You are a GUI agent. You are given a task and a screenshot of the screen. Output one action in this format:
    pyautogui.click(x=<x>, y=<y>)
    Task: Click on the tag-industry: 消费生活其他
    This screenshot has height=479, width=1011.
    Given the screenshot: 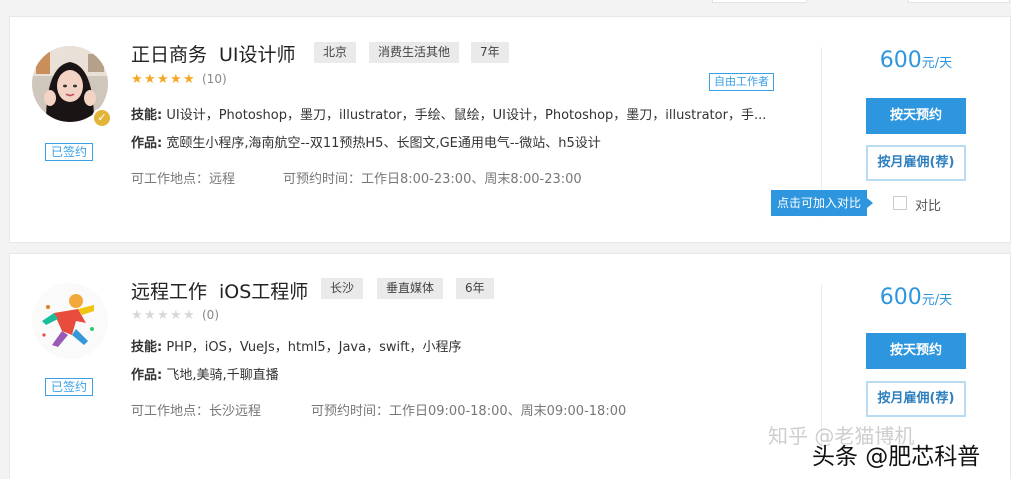 What is the action you would take?
    pyautogui.click(x=414, y=52)
    